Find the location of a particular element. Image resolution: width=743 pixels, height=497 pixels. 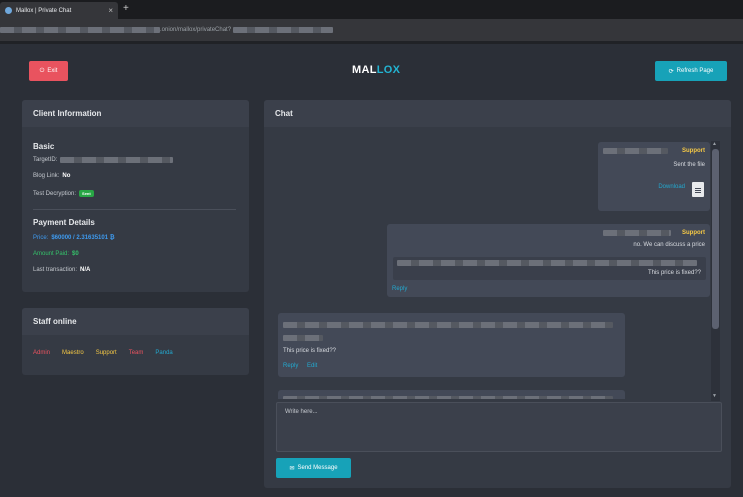

browser-tab-bar: Mallox | Private Chat × + is located at coordinates (371, 9).